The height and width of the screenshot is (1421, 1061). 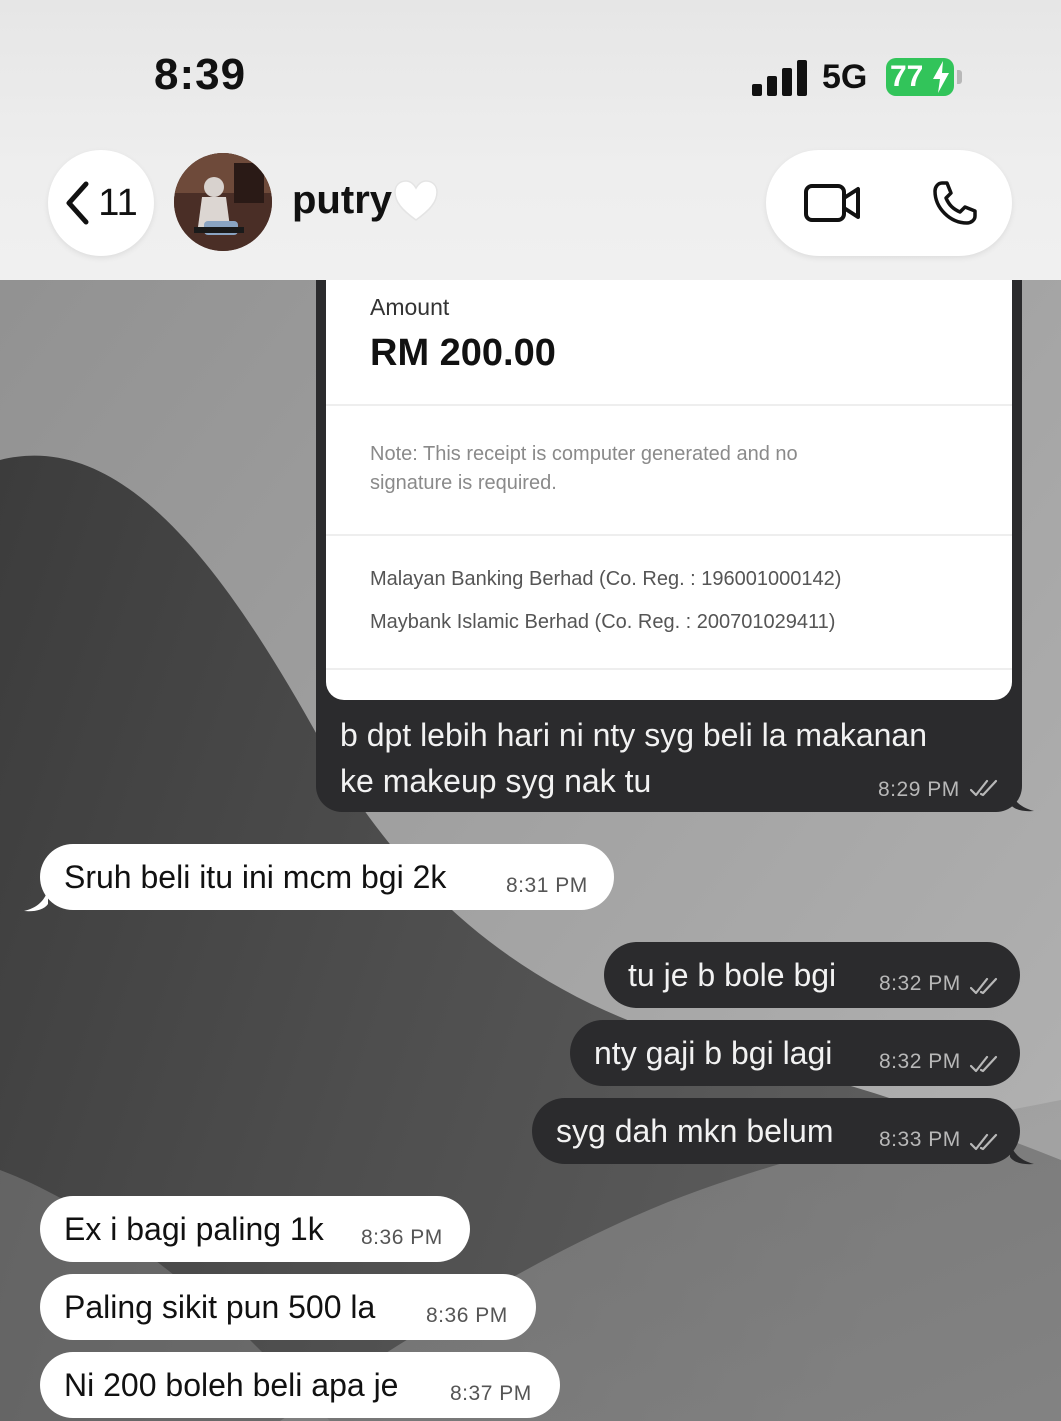 I want to click on message-bubble-outgoing: tu je b bole bgi 8:32 PM, so click(x=812, y=975).